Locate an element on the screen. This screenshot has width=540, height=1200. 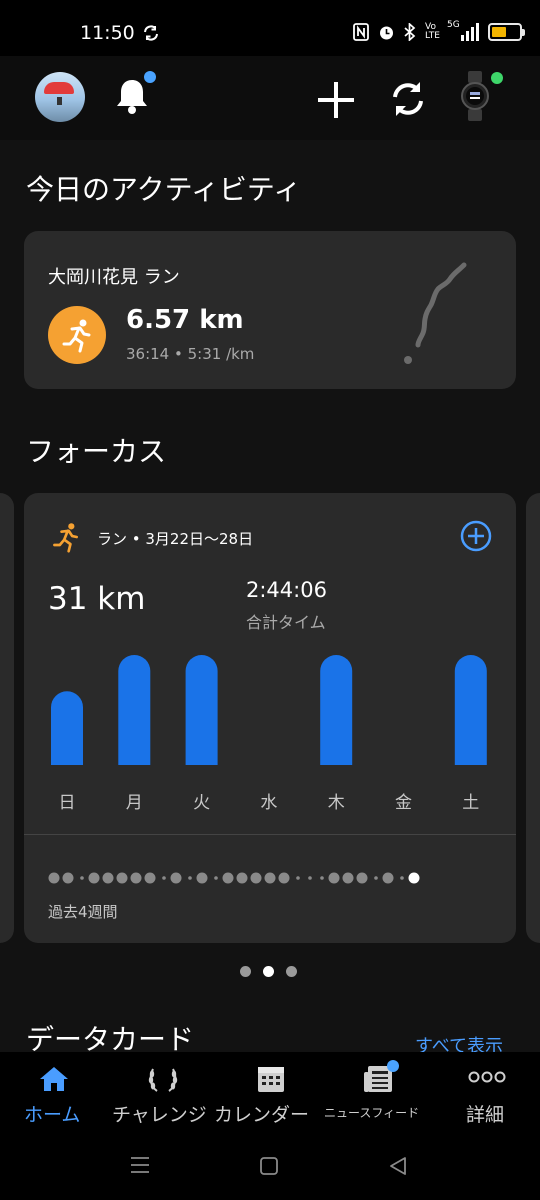
recent-apps-icon is located at coordinates (140, 1165).